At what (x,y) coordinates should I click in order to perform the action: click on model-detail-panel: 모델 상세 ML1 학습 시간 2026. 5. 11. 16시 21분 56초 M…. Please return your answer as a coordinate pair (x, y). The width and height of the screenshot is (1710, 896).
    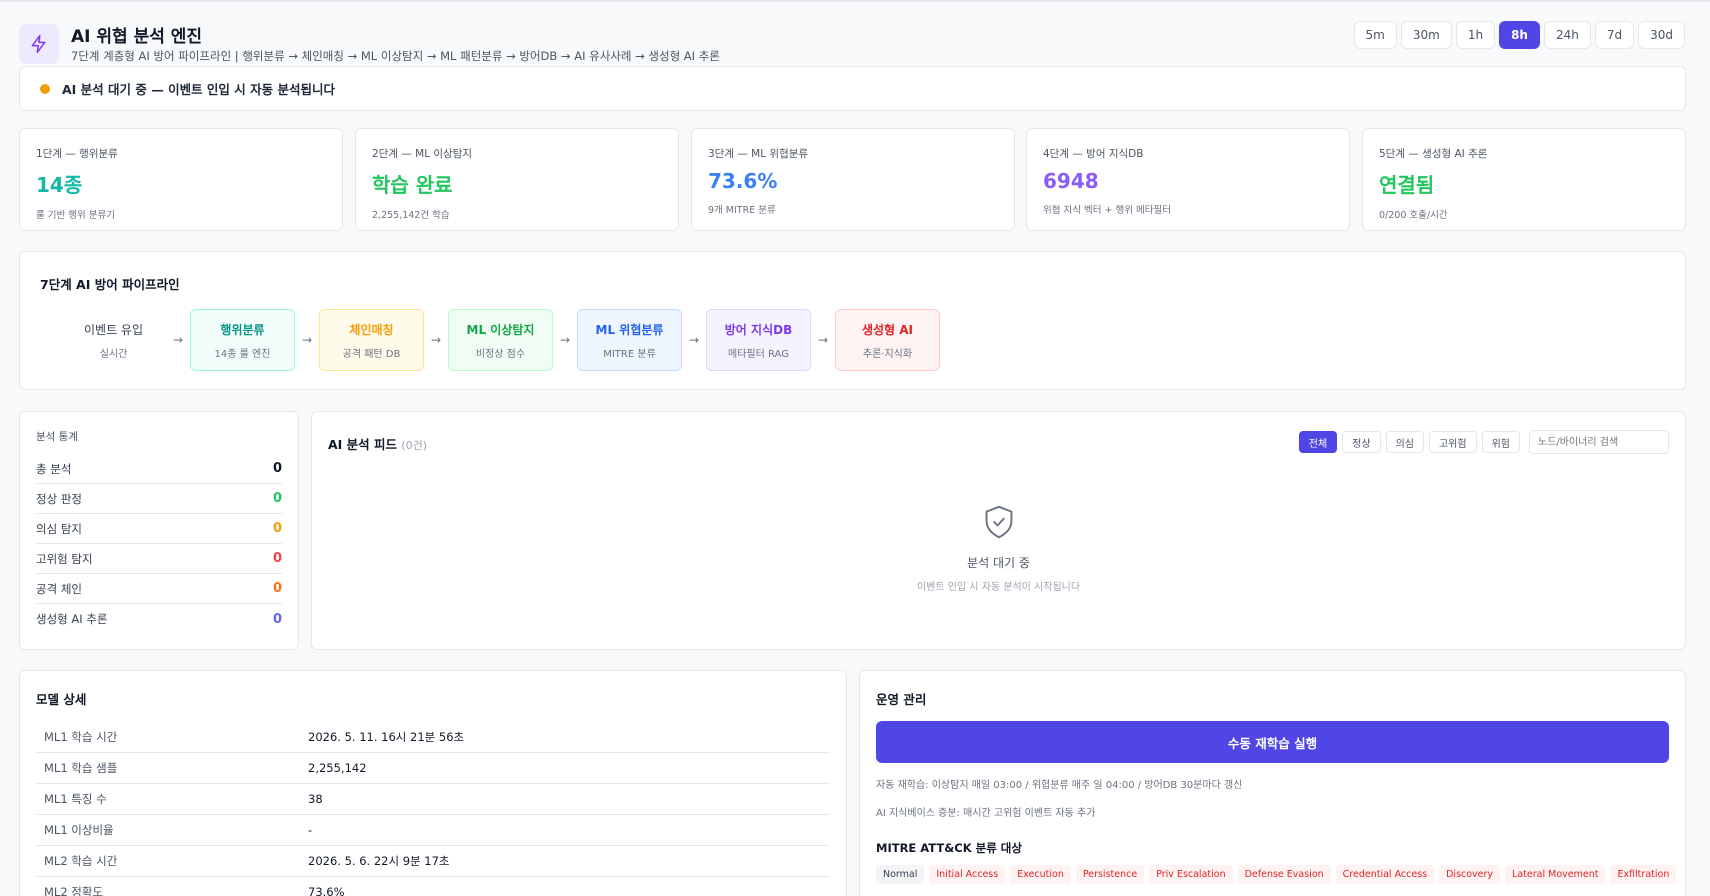
    Looking at the image, I should click on (433, 783).